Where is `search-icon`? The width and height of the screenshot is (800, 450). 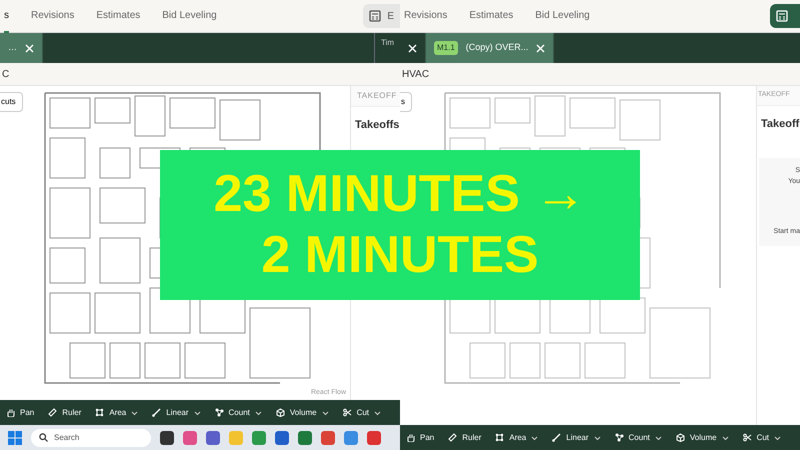 search-icon is located at coordinates (43, 437).